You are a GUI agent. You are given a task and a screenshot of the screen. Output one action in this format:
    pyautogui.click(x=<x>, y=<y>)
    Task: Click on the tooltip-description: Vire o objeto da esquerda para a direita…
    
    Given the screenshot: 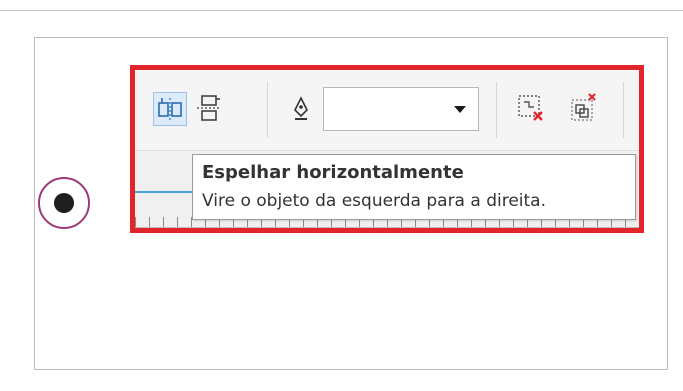 What is the action you would take?
    pyautogui.click(x=374, y=201)
    